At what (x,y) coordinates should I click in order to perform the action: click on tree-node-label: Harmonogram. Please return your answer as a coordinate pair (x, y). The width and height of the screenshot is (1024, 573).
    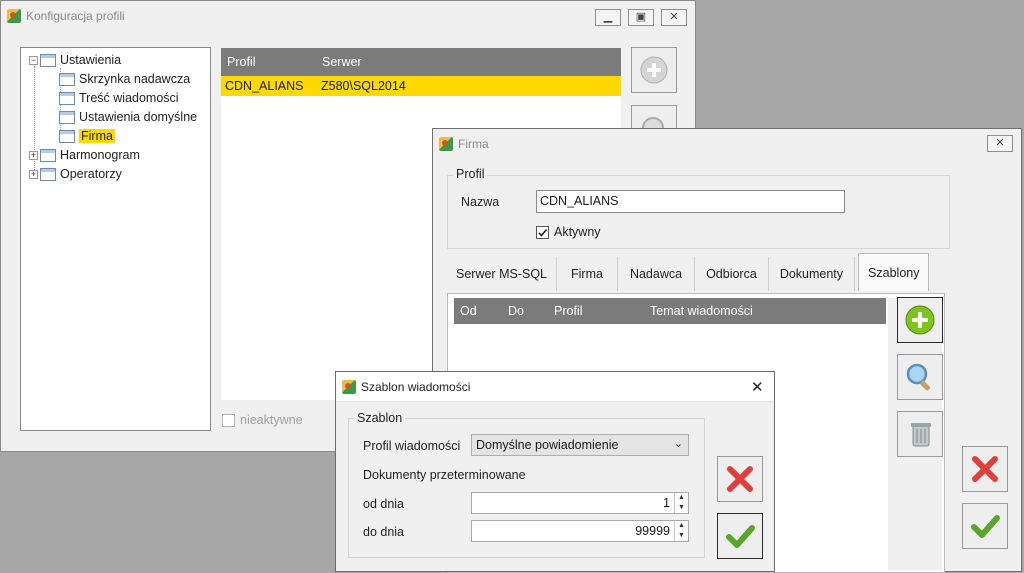
    Looking at the image, I should click on (100, 155).